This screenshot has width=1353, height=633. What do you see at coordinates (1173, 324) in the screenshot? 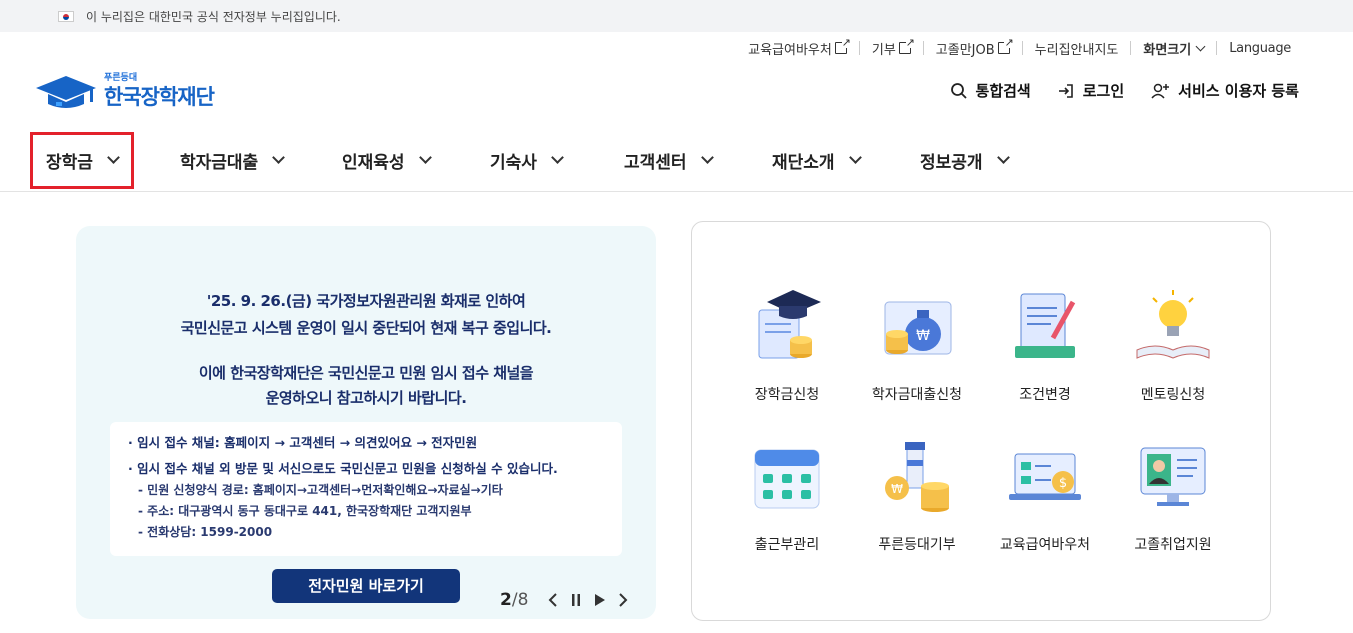
I see `lightbulb-book-icon` at bounding box center [1173, 324].